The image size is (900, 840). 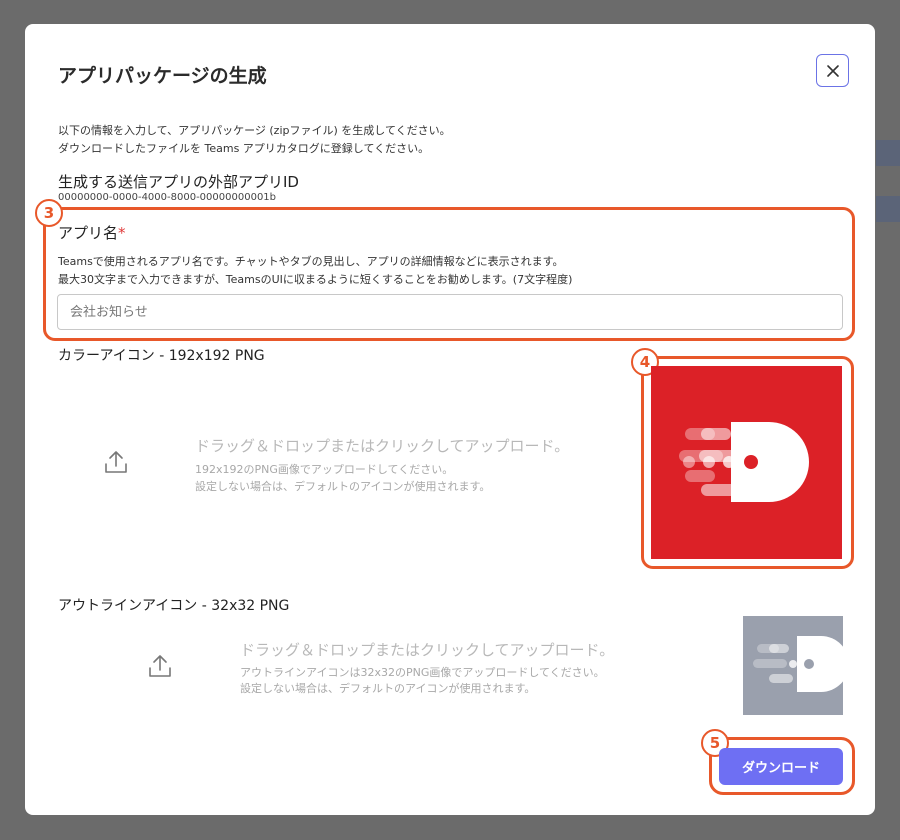 What do you see at coordinates (174, 606) in the screenshot?
I see `outline-icon-label: アウトラインアイコン - 32x32 PNG` at bounding box center [174, 606].